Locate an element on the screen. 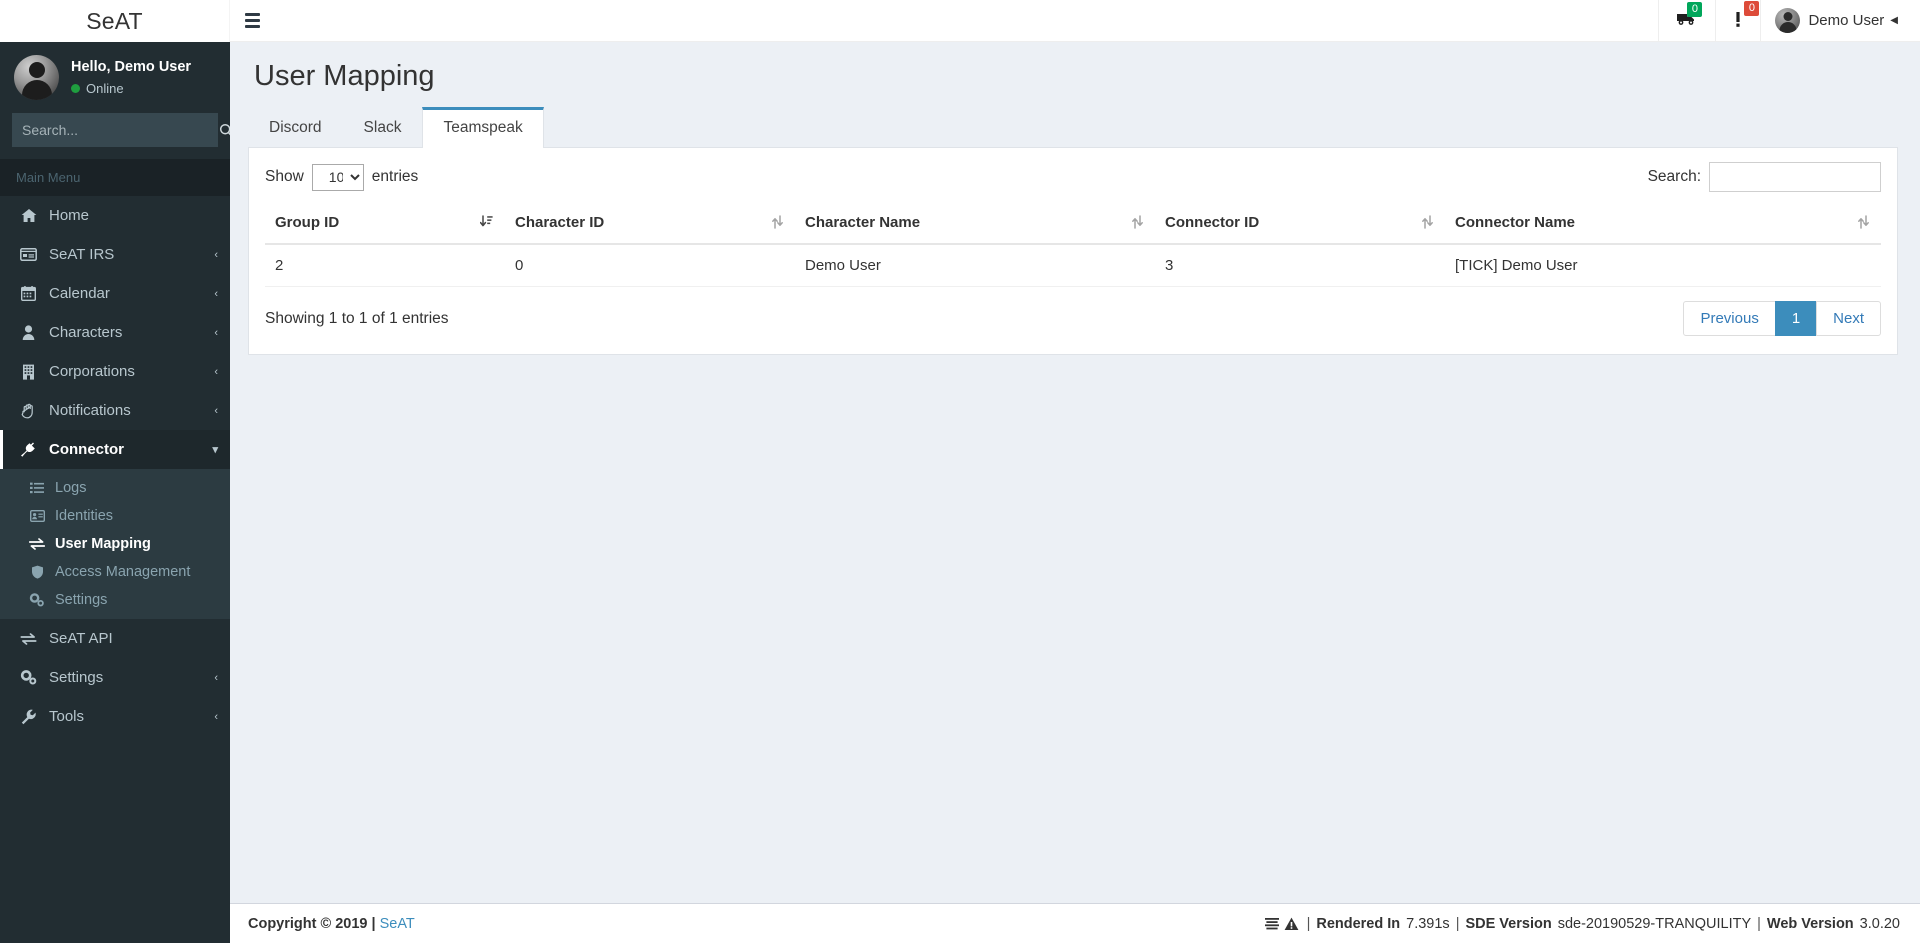  sidebar-link-calendar: Calendar ‹ is located at coordinates (115, 293).